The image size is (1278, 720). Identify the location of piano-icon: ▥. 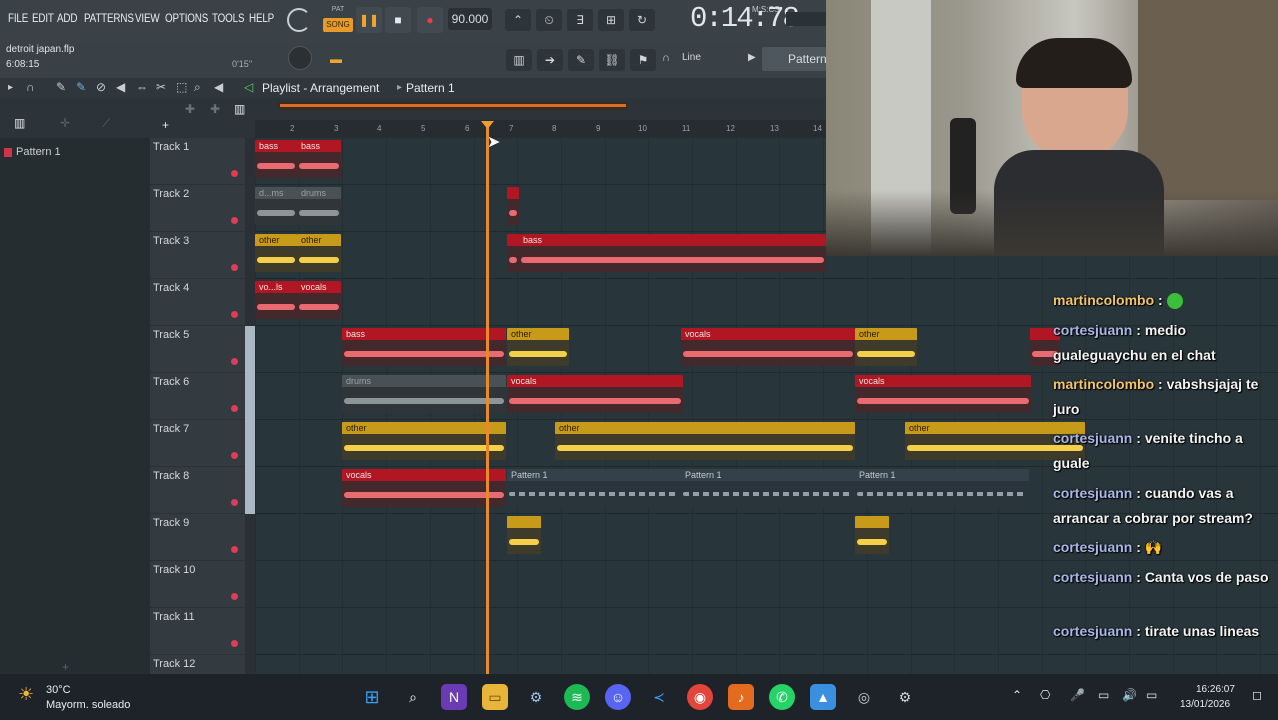
(19, 123).